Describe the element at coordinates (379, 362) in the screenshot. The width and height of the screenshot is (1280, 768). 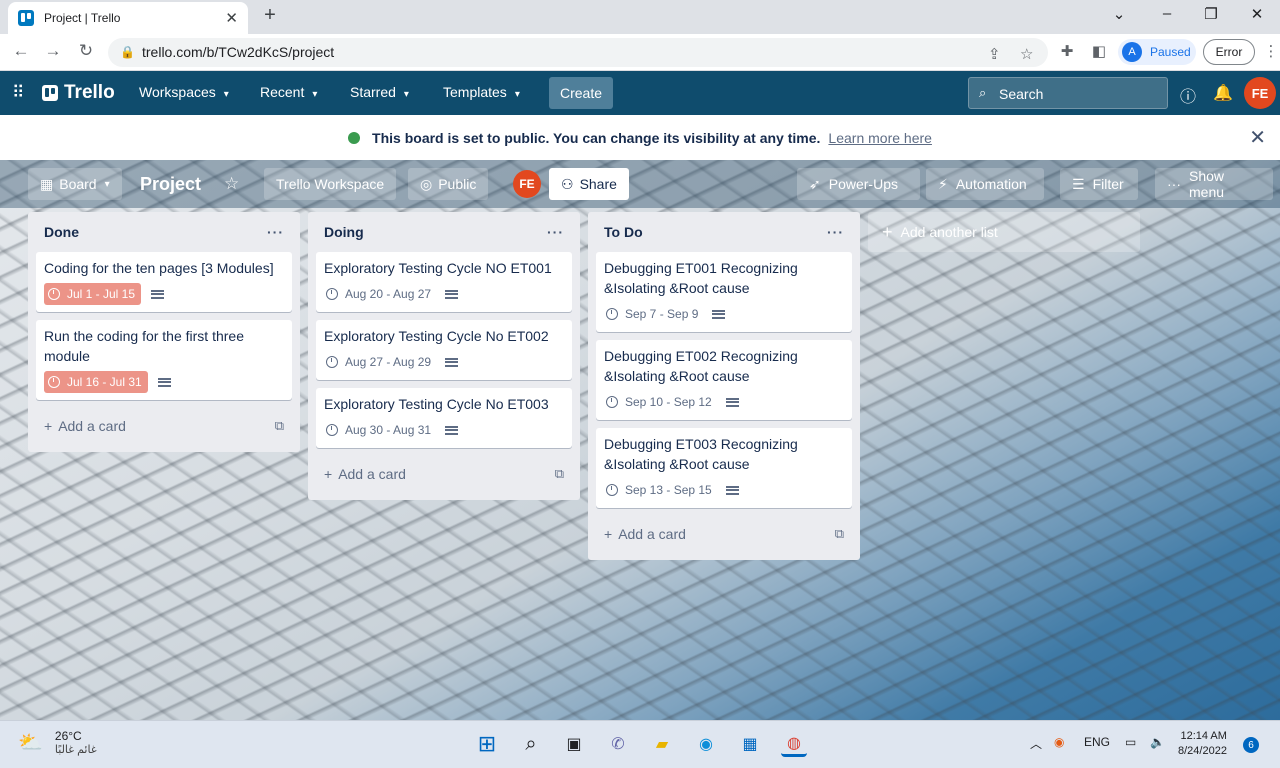
I see `due-date-badge: Aug 27 - Aug 29` at that location.